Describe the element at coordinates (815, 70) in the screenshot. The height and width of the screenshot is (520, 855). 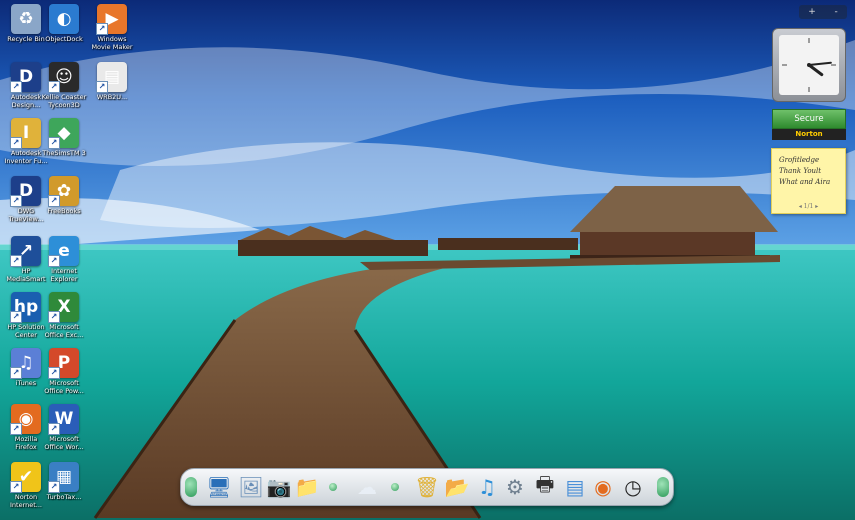
I see `clock-hour-hand` at that location.